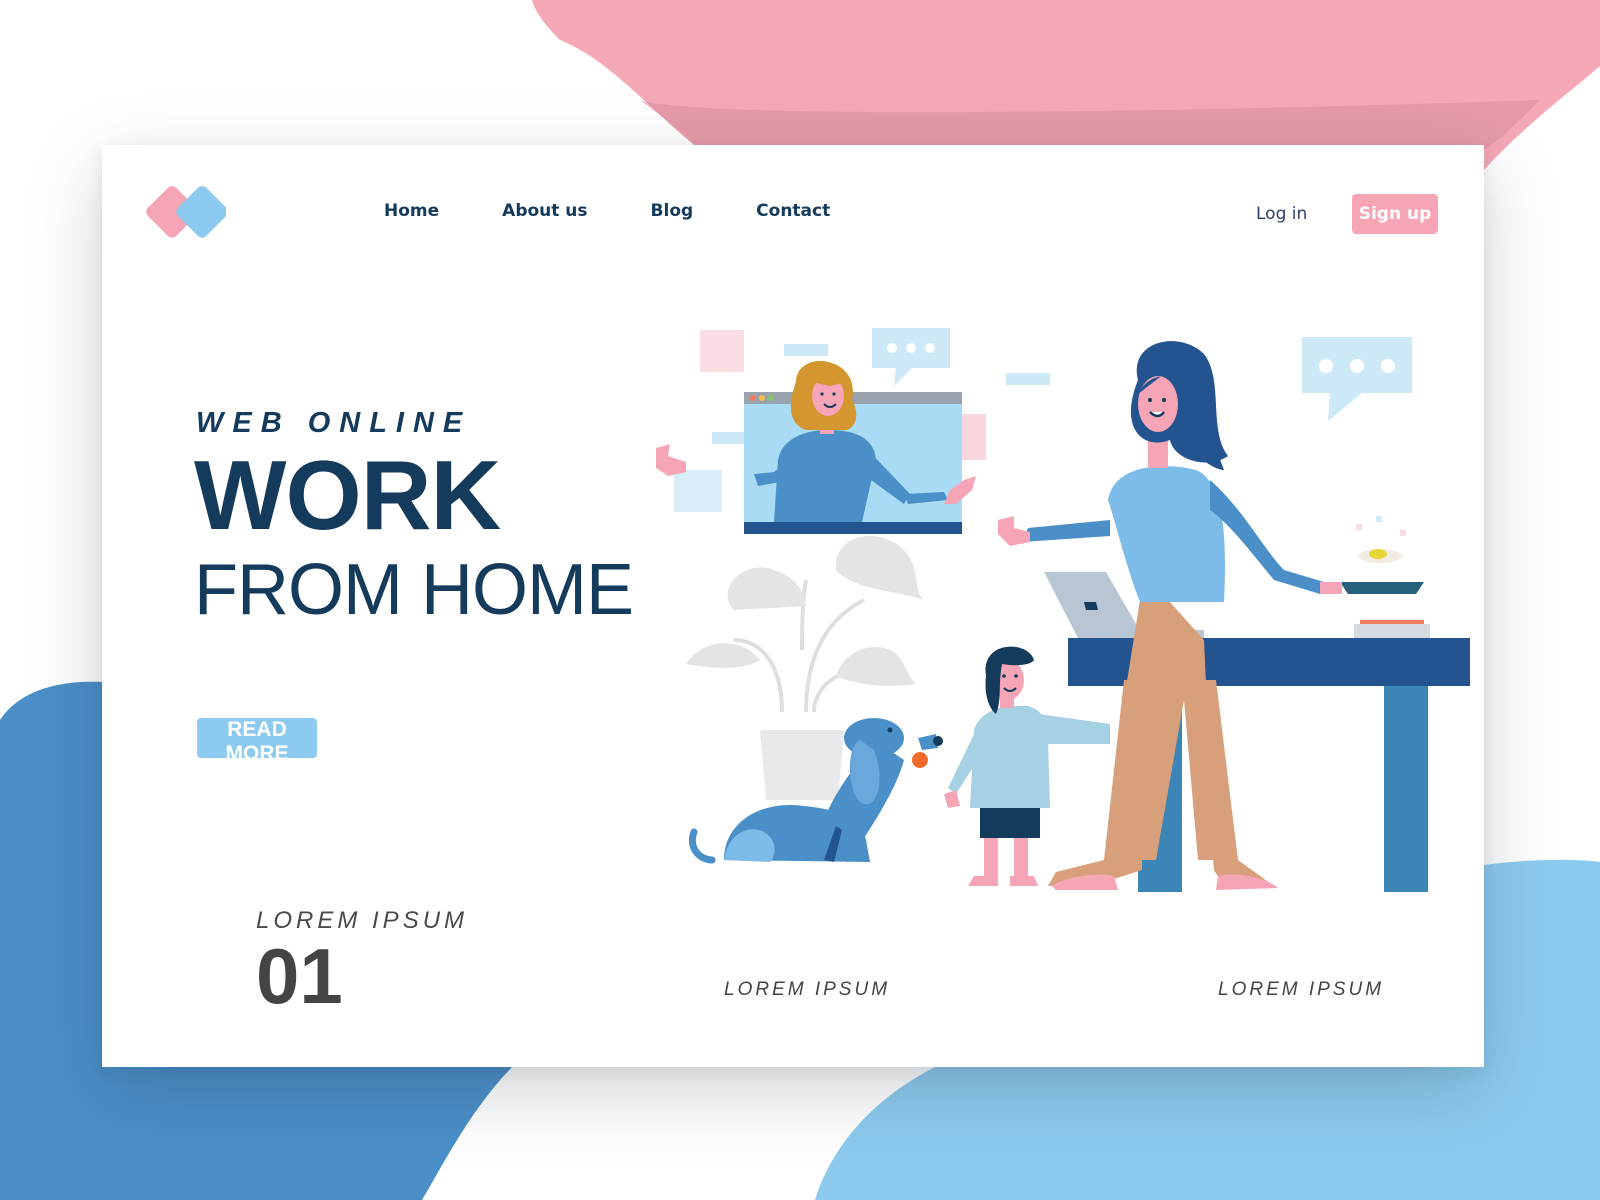 Image resolution: width=1600 pixels, height=1200 pixels. I want to click on hero-title: WORK, so click(347, 495).